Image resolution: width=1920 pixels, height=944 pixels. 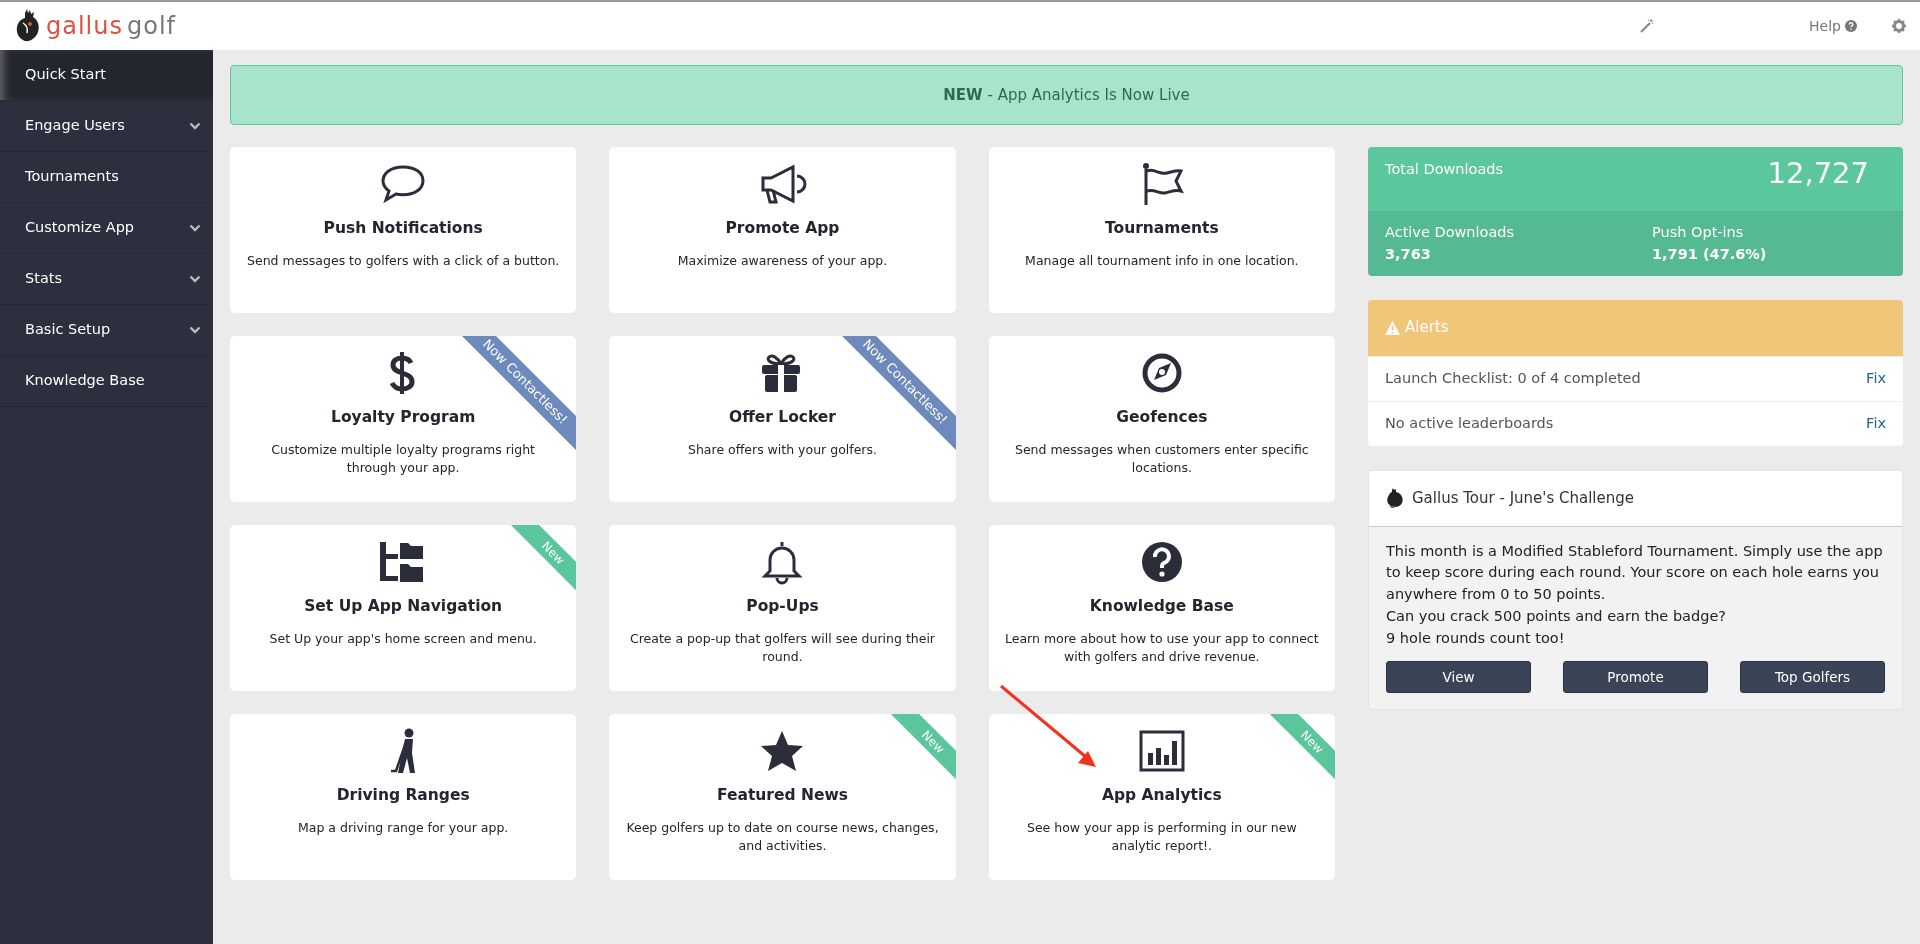 What do you see at coordinates (1812, 677) in the screenshot?
I see `challenge-button: Top Golfers` at bounding box center [1812, 677].